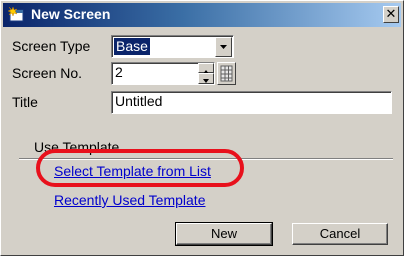 The height and width of the screenshot is (258, 406). I want to click on close-button: ✕, so click(391, 14).